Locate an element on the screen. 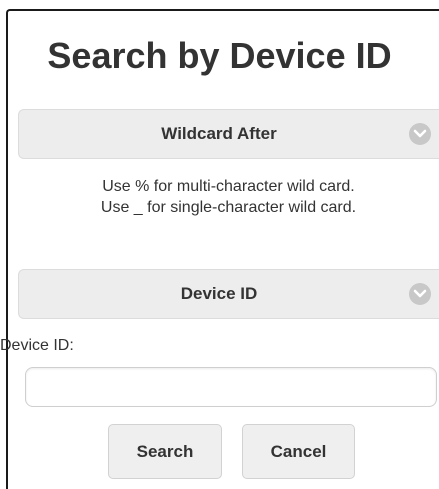 This screenshot has height=489, width=439. wildcard-after-collapsible: Wildcard After is located at coordinates (228, 134).